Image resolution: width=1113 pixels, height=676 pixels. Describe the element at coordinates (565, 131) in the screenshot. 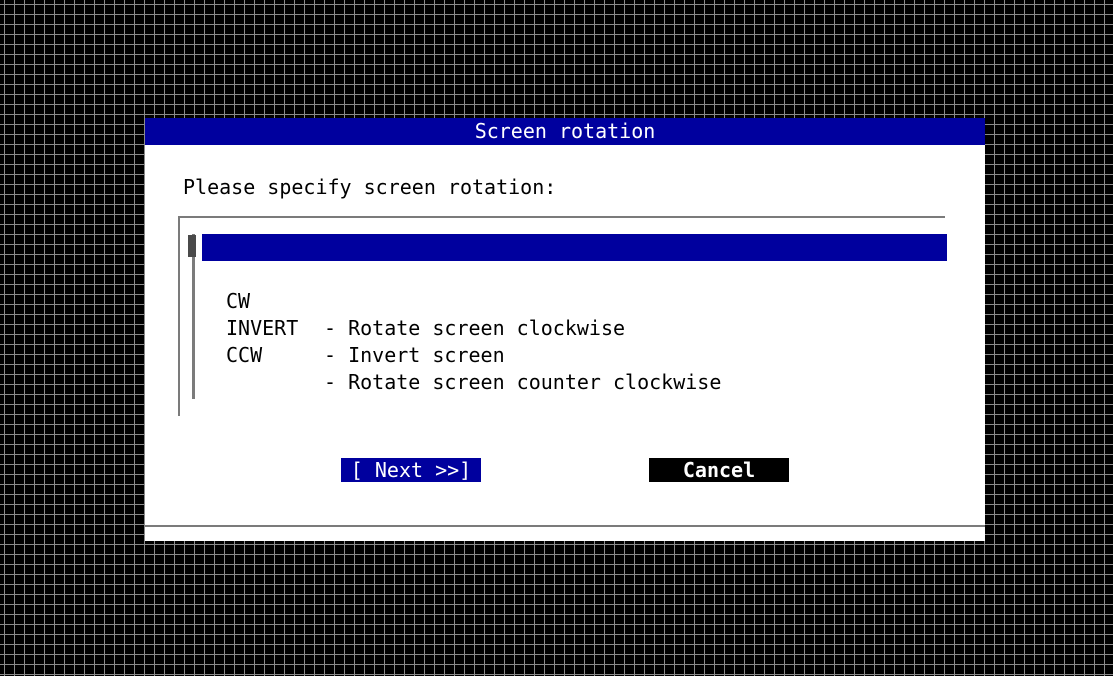

I see `dialog-title: Screen rotation` at that location.